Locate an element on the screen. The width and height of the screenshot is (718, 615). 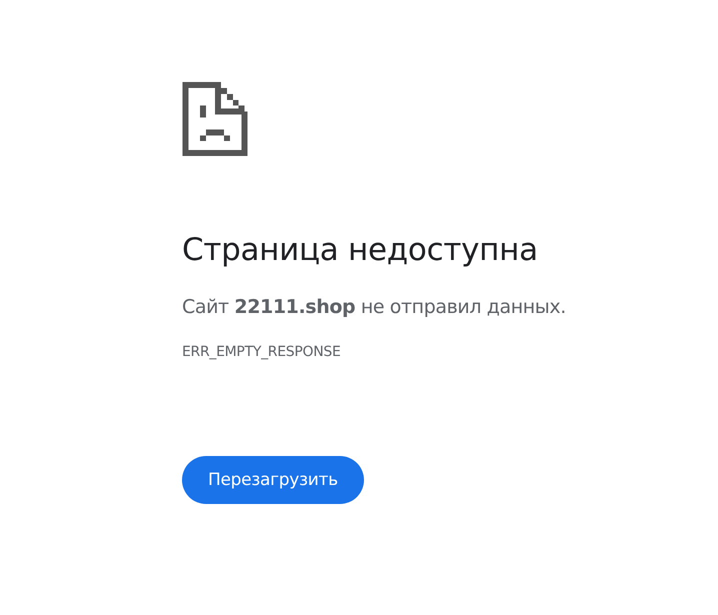
reload-button: Перезагрузить is located at coordinates (273, 480).